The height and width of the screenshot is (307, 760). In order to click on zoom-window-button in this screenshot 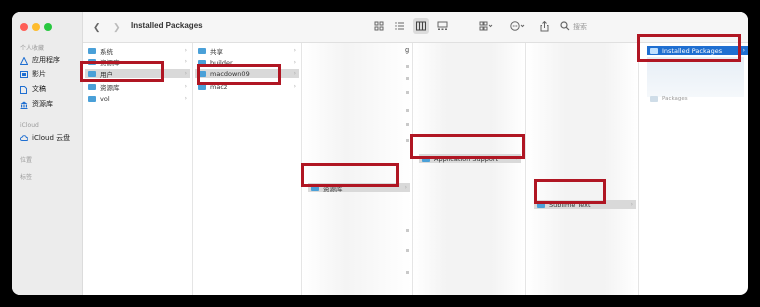, I will do `click(48, 27)`.